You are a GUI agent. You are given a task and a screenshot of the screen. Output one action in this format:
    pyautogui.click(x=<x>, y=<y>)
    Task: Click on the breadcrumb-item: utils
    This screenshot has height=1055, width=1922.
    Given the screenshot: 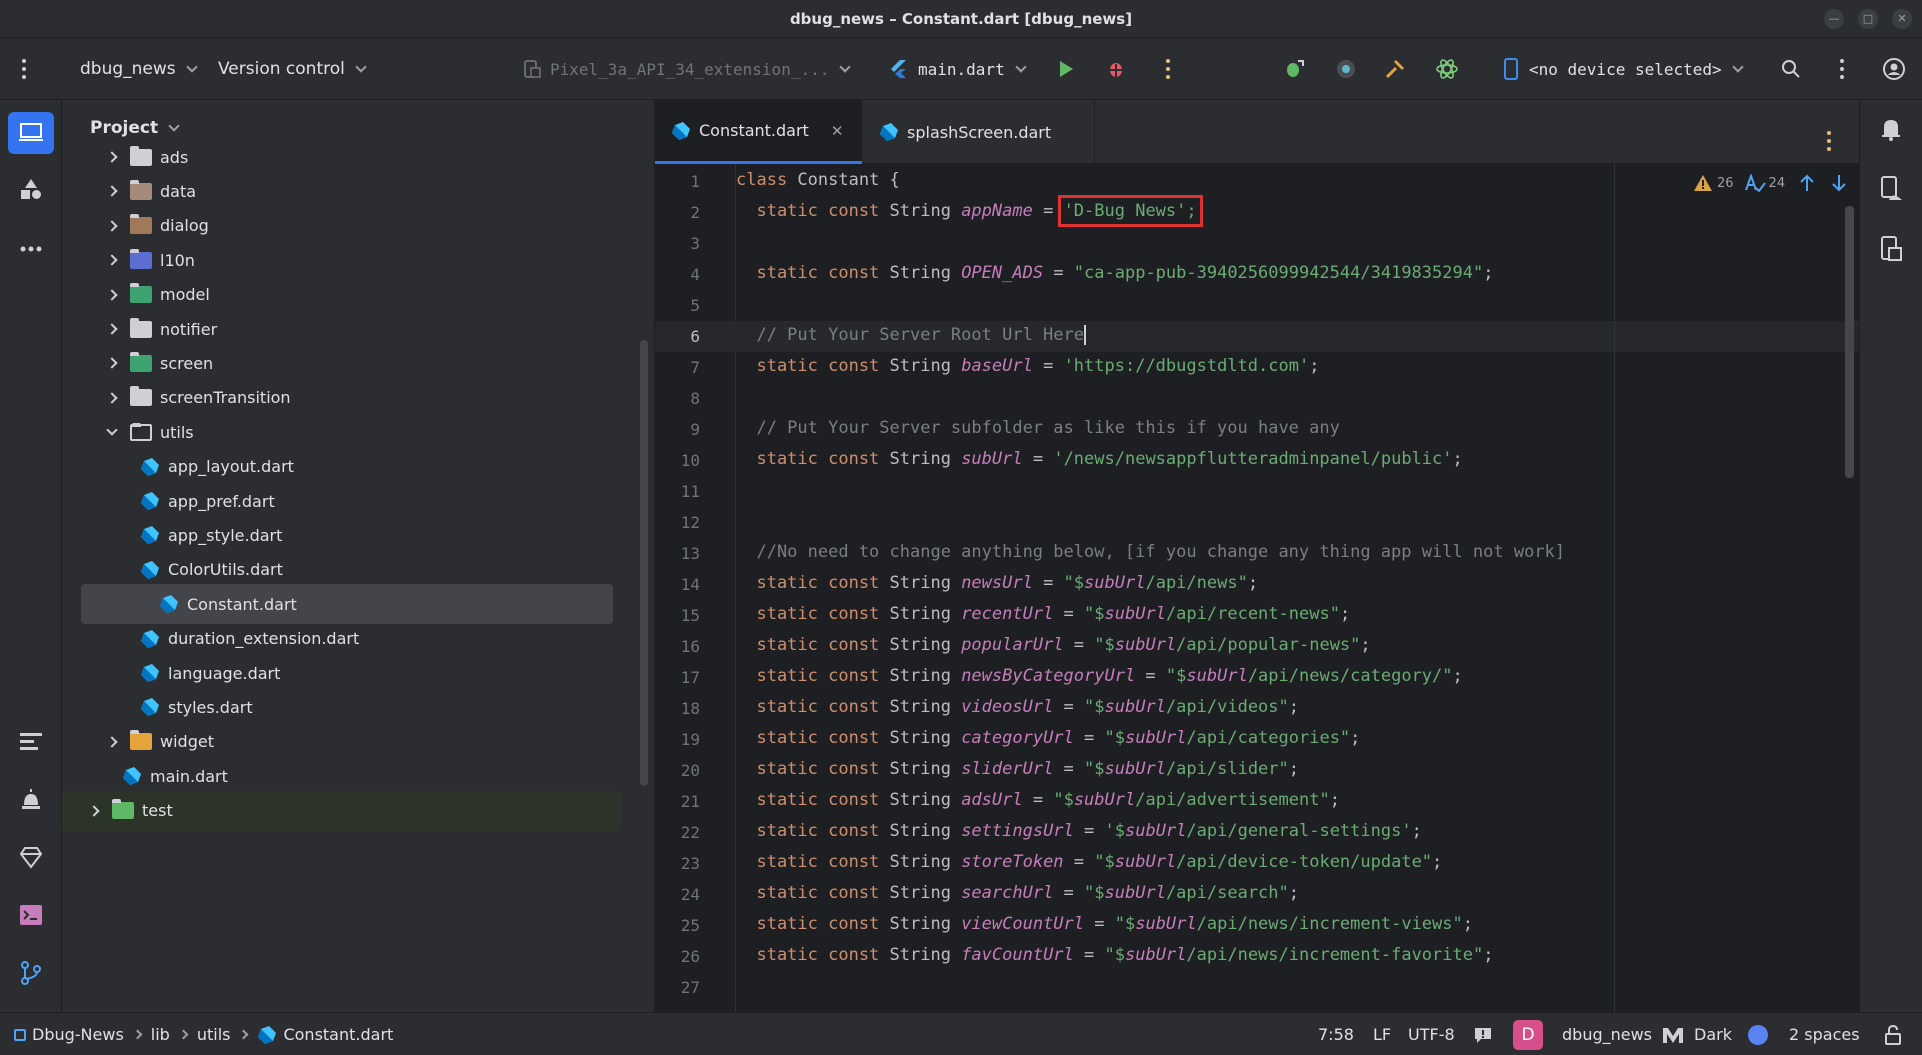 What is the action you would take?
    pyautogui.click(x=214, y=1034)
    